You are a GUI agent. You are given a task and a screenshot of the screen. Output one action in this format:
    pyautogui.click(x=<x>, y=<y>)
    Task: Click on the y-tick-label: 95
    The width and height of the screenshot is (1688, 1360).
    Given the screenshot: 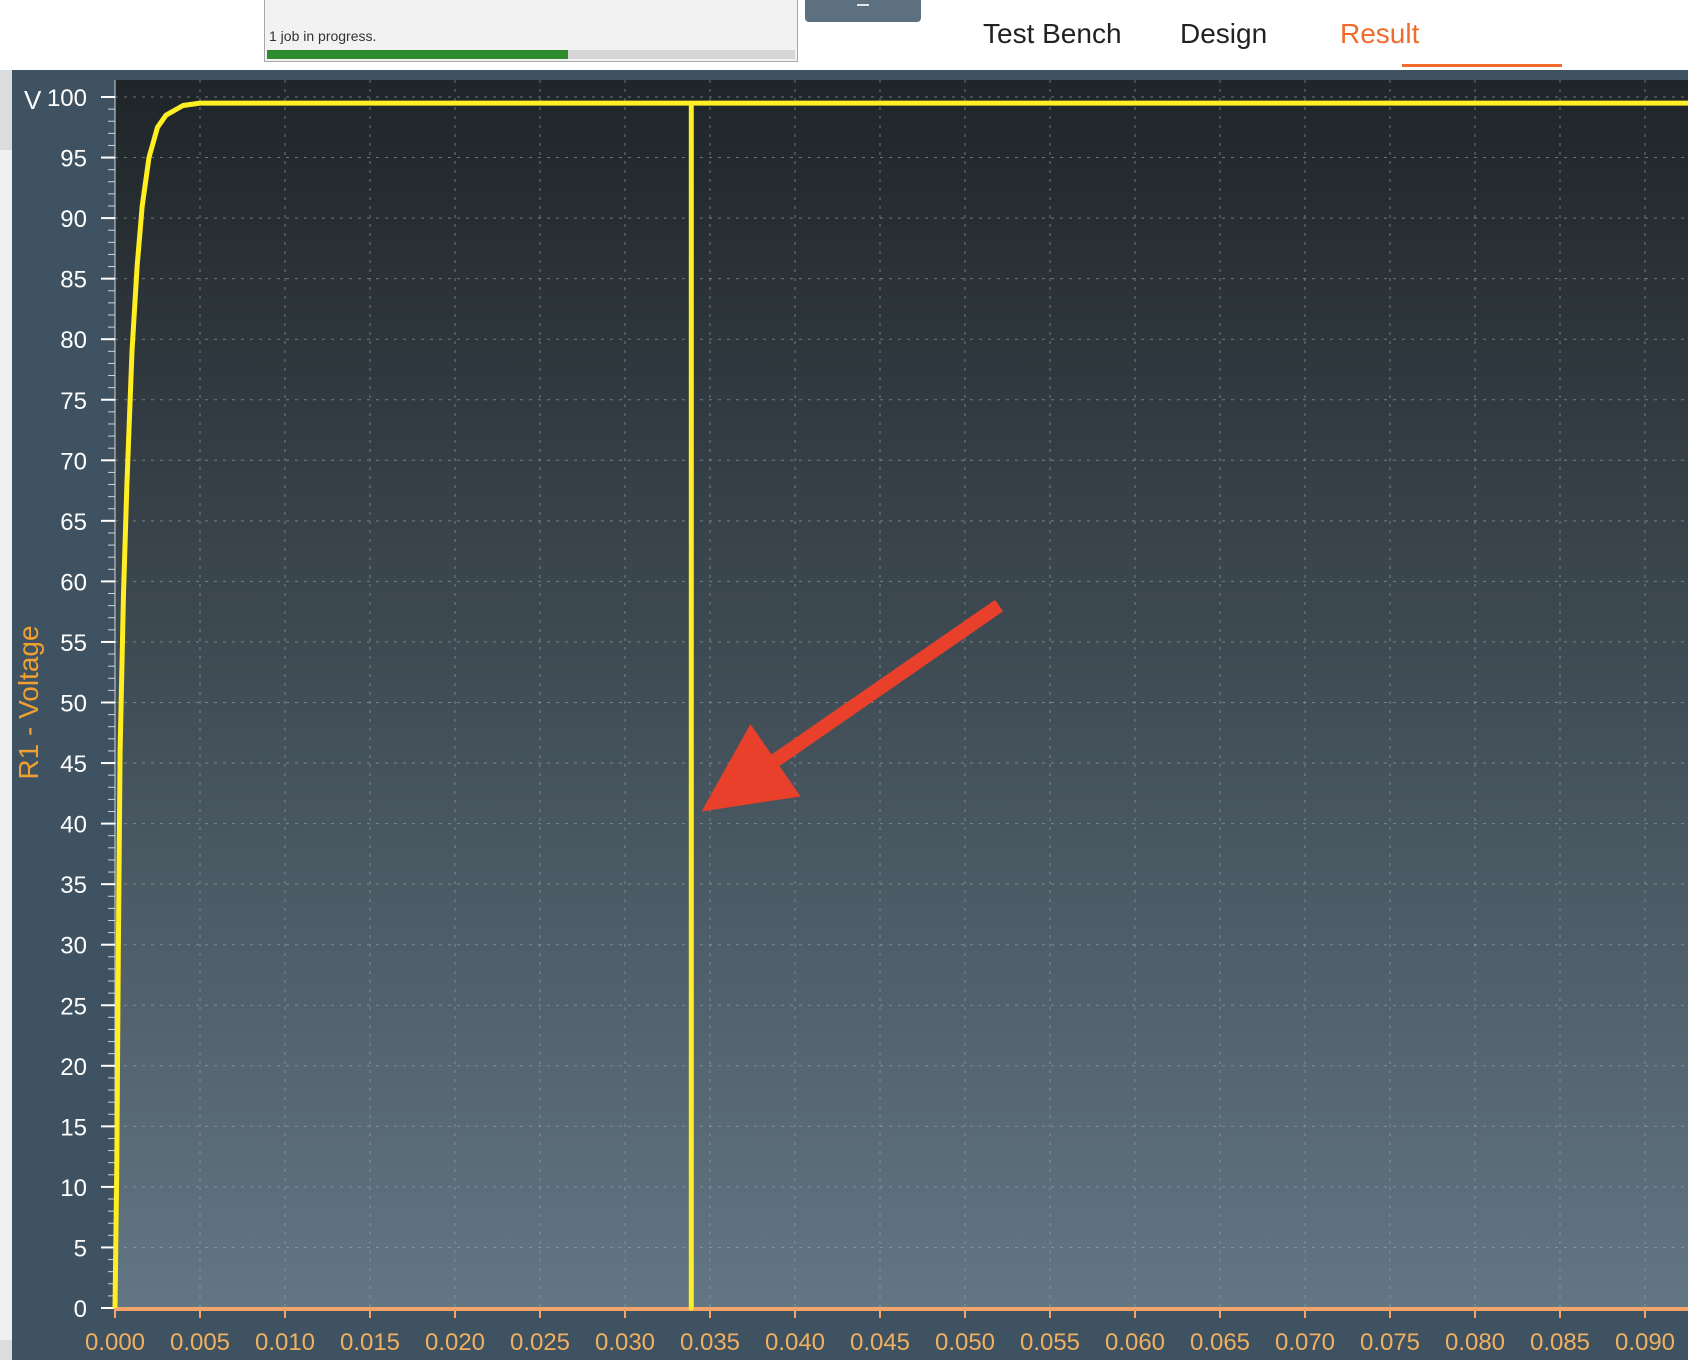 What is the action you would take?
    pyautogui.click(x=73, y=159)
    